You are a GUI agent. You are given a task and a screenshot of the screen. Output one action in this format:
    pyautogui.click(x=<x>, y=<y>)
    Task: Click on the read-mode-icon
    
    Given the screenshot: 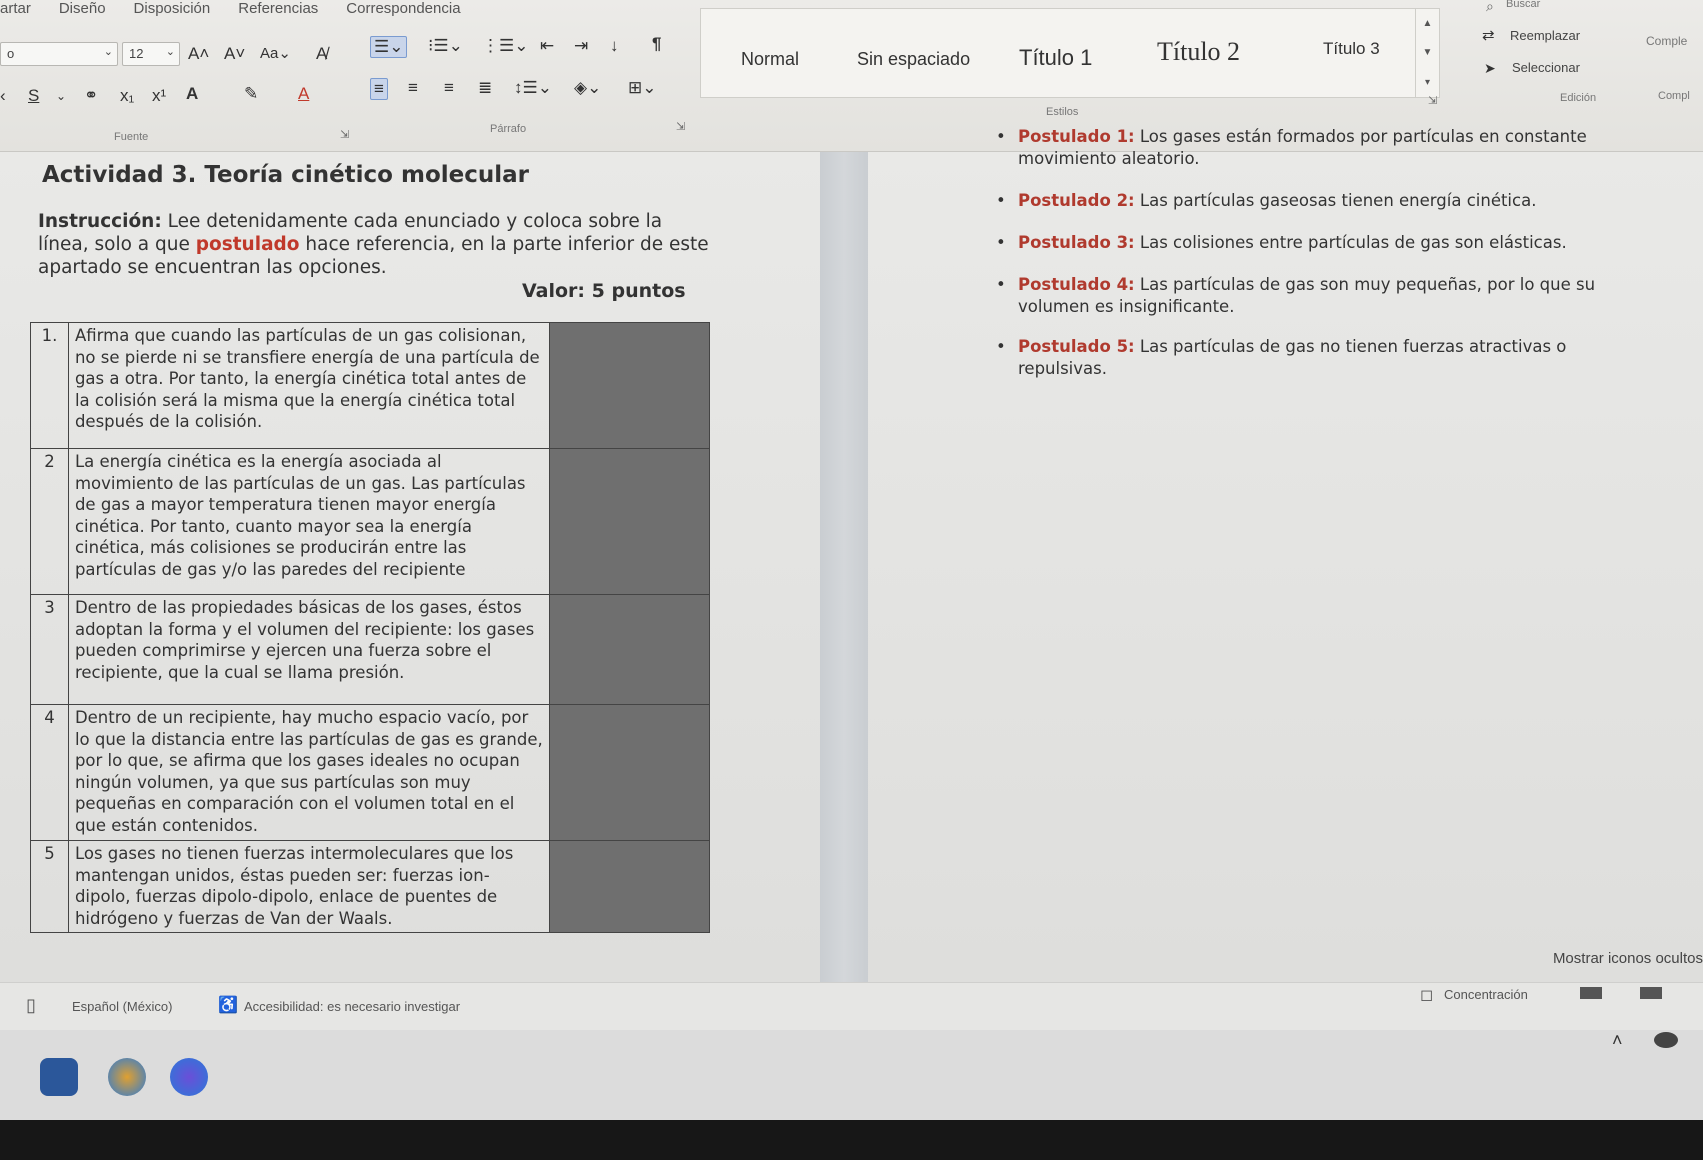 What is the action you would take?
    pyautogui.click(x=1591, y=993)
    